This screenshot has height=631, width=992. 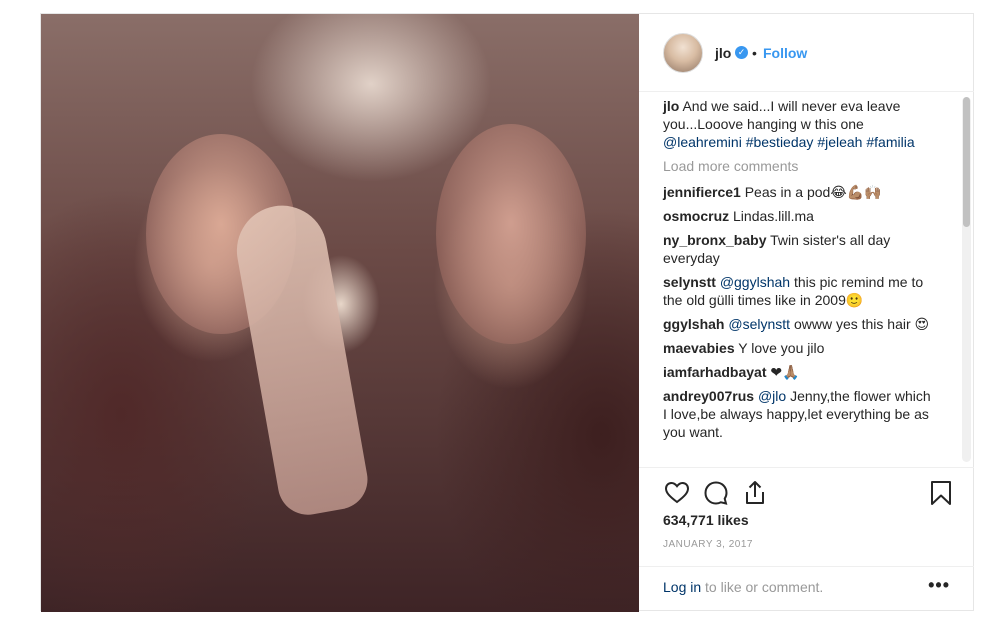 What do you see at coordinates (671, 106) in the screenshot?
I see `caption-username: jlo` at bounding box center [671, 106].